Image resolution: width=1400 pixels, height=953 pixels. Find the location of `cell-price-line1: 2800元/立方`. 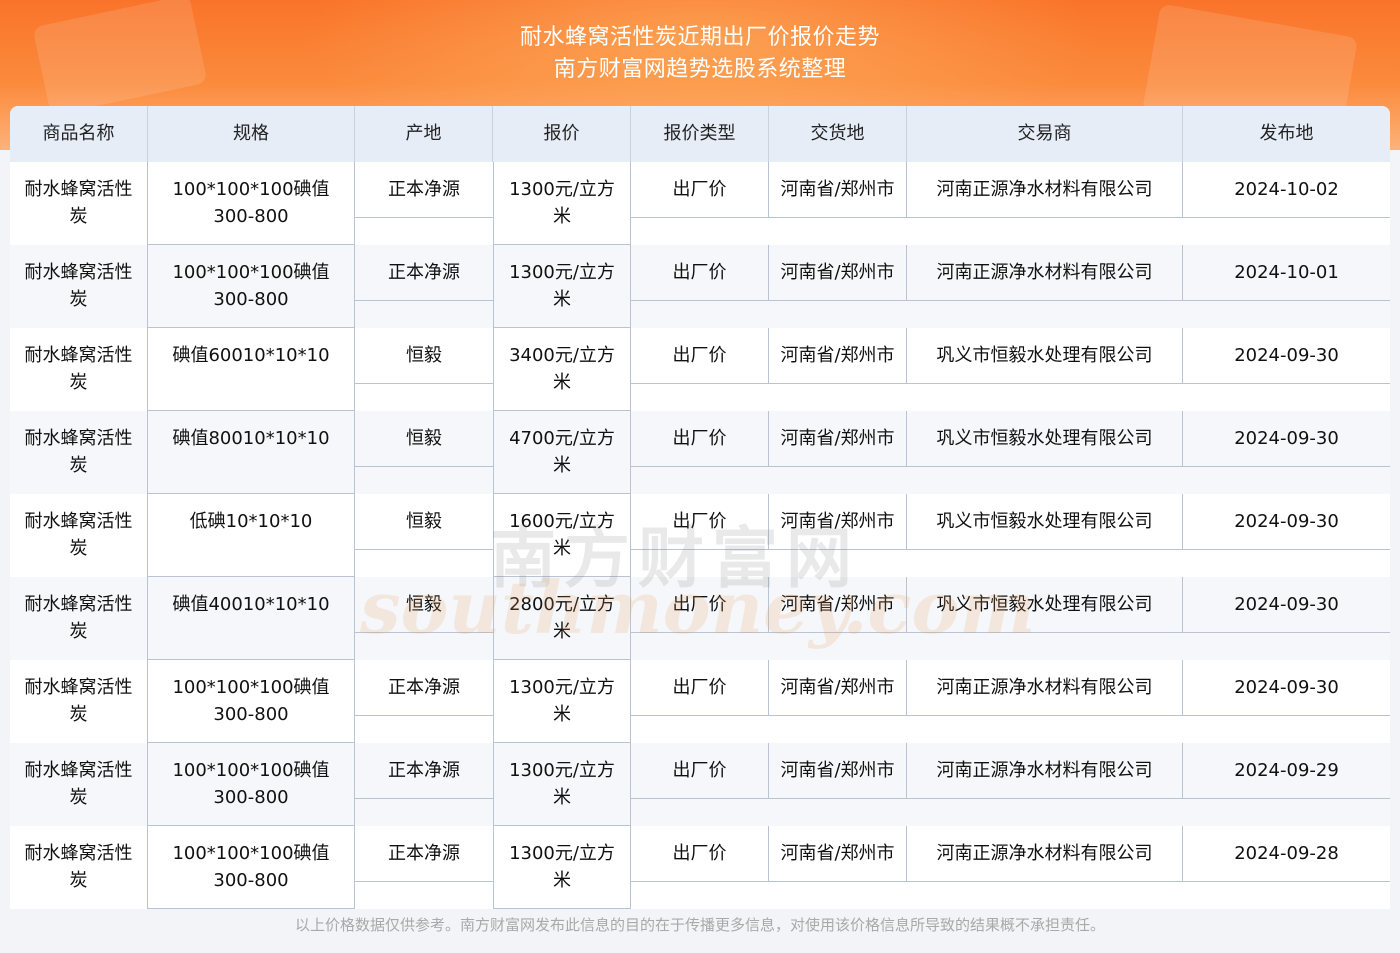

cell-price-line1: 2800元/立方 is located at coordinates (562, 604).